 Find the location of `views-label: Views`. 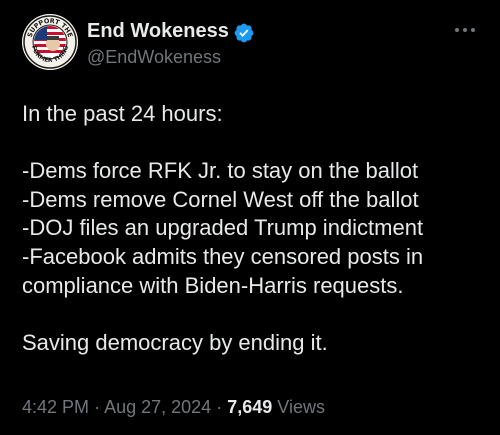

views-label: Views is located at coordinates (301, 407).